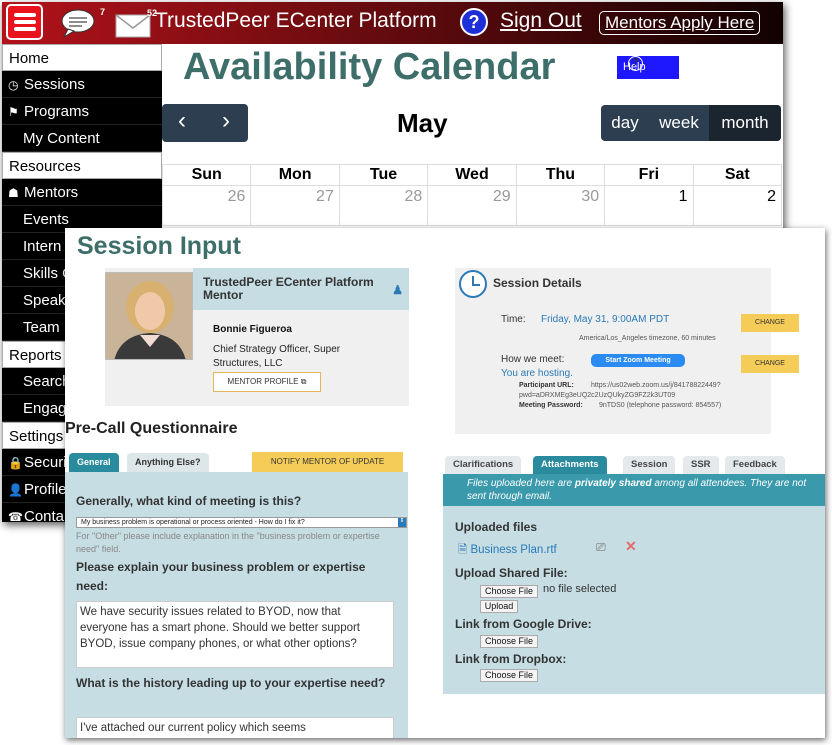 This screenshot has width=832, height=745. I want to click on sidebar-item-label: Team, so click(41, 327).